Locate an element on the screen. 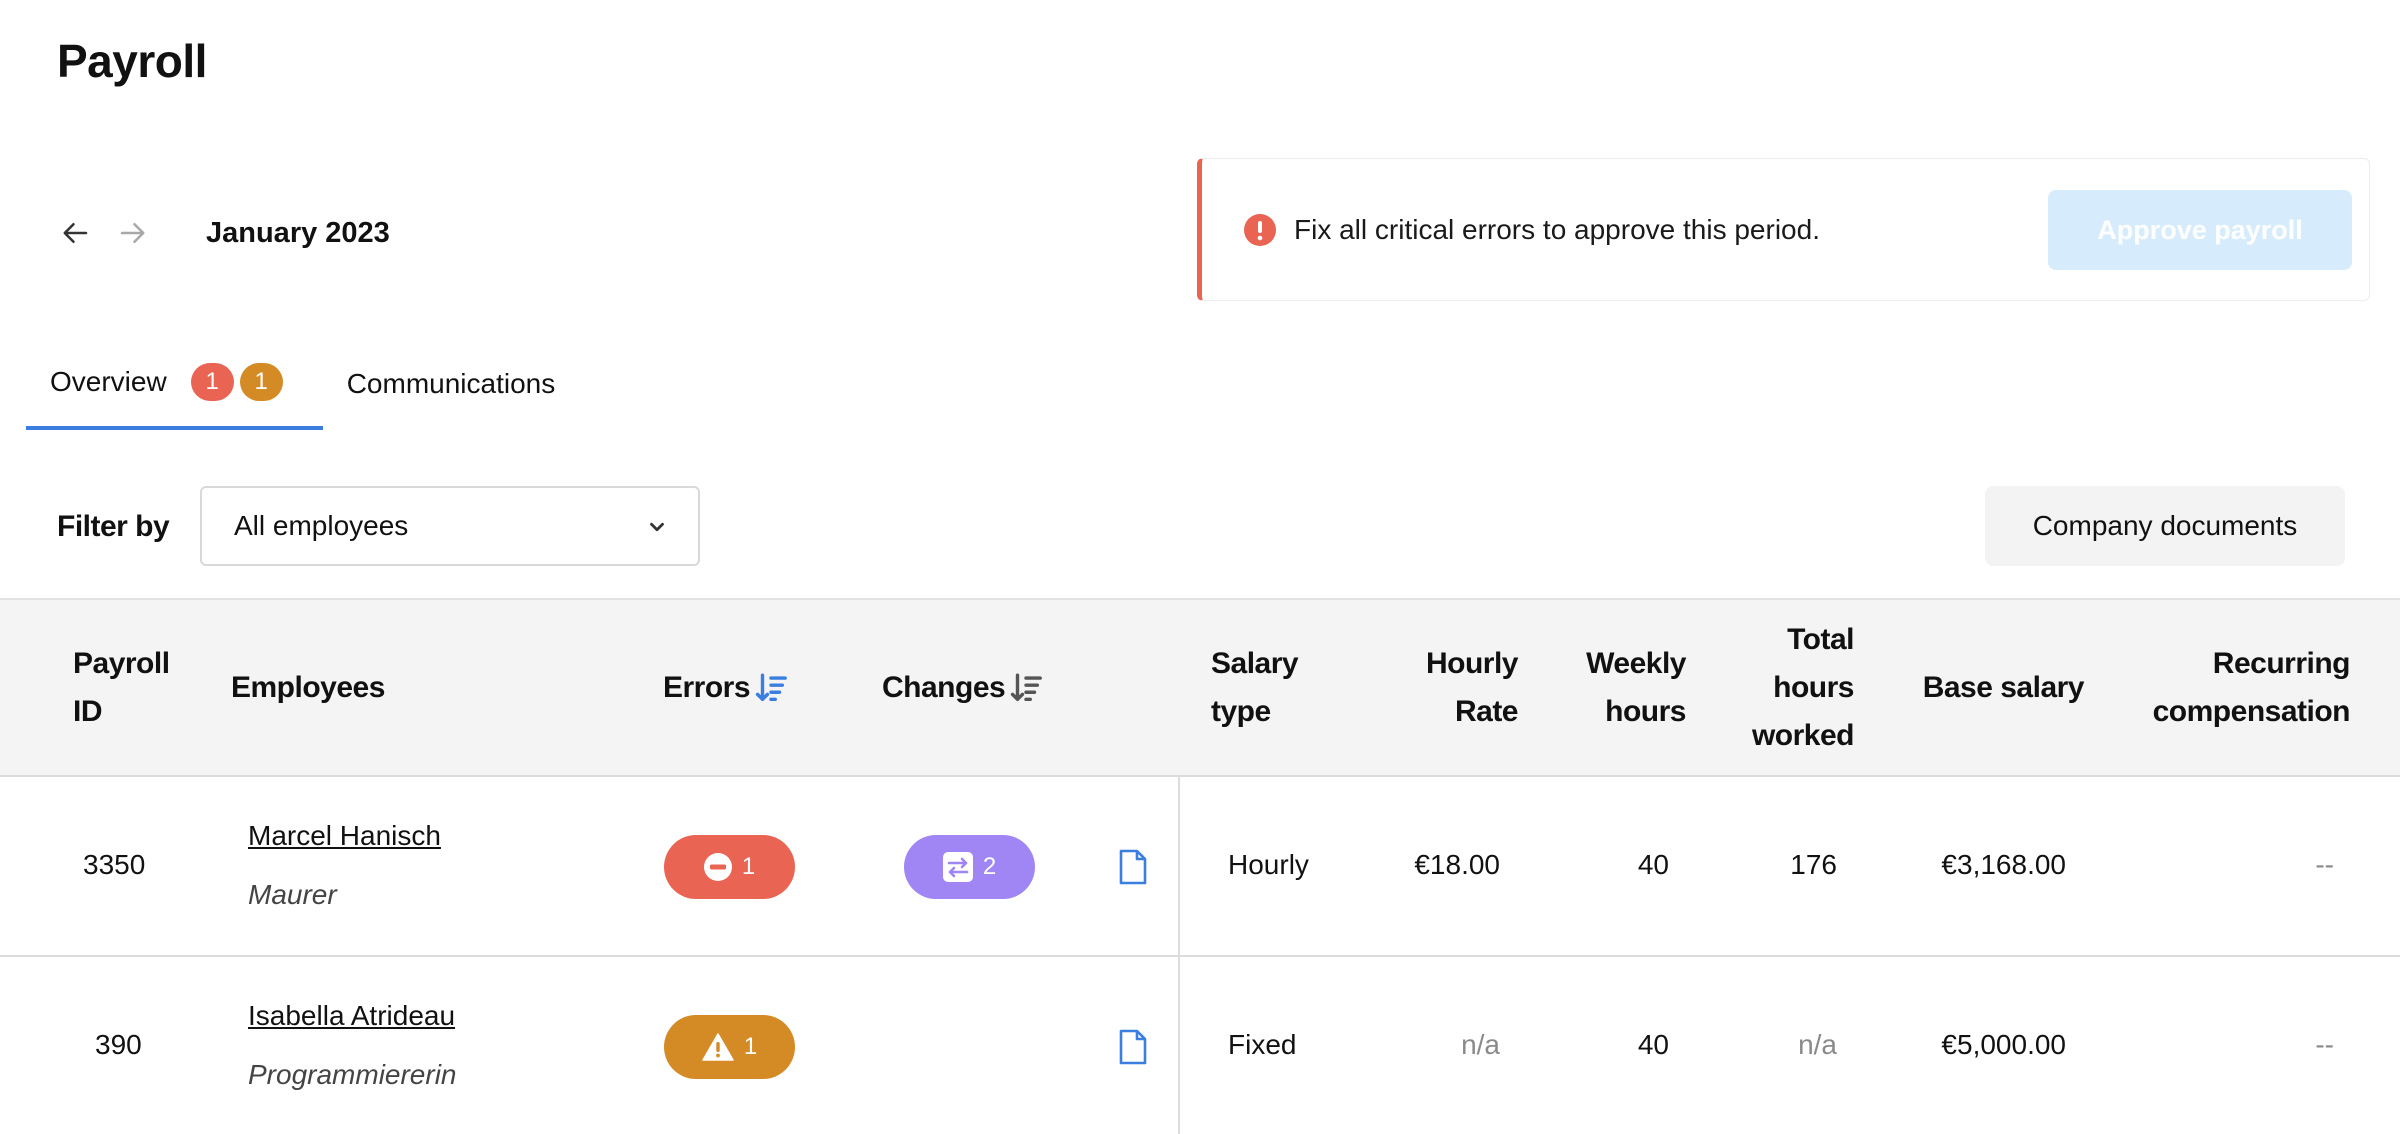  header-errors: Errors is located at coordinates (725, 688).